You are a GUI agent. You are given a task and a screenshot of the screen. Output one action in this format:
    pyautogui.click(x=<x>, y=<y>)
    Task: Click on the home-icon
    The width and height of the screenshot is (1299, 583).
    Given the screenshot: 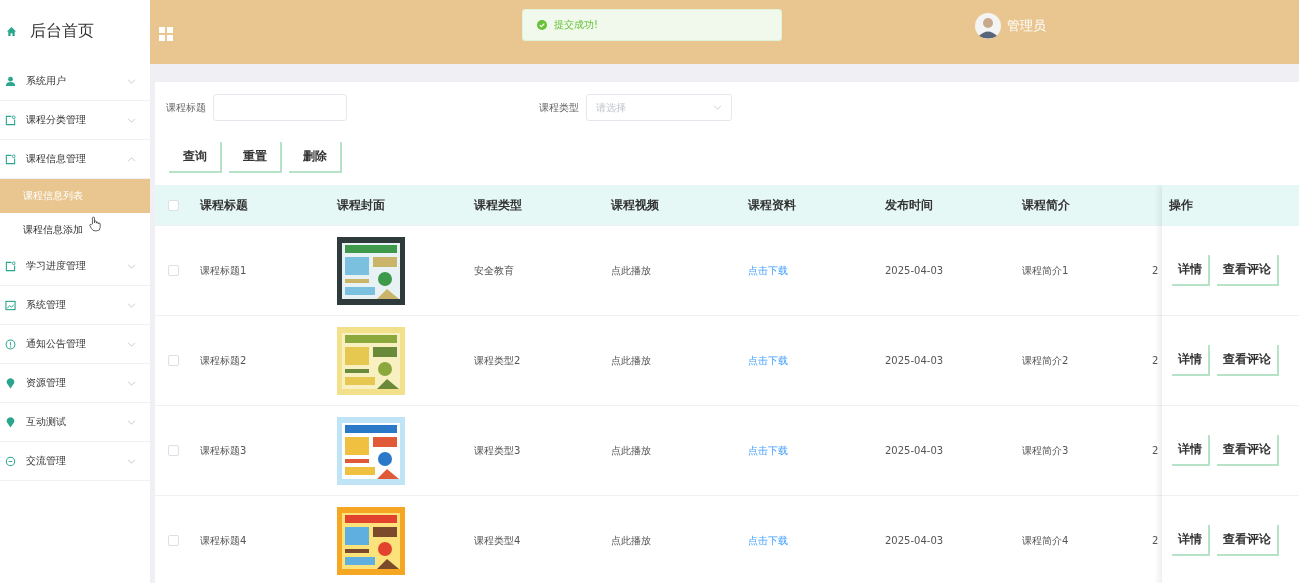 What is the action you would take?
    pyautogui.click(x=11, y=31)
    